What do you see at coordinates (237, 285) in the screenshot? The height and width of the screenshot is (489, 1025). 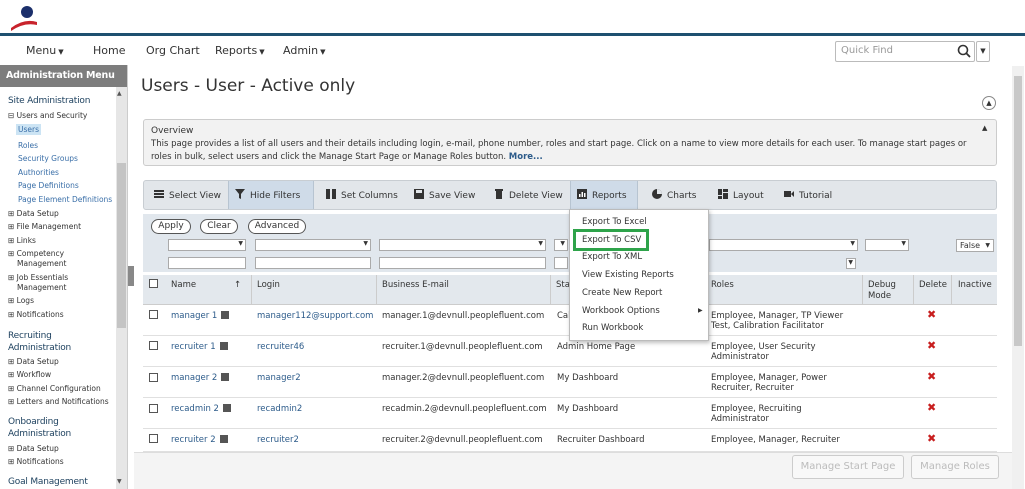 I see `sort-ascending-icon: ↑` at bounding box center [237, 285].